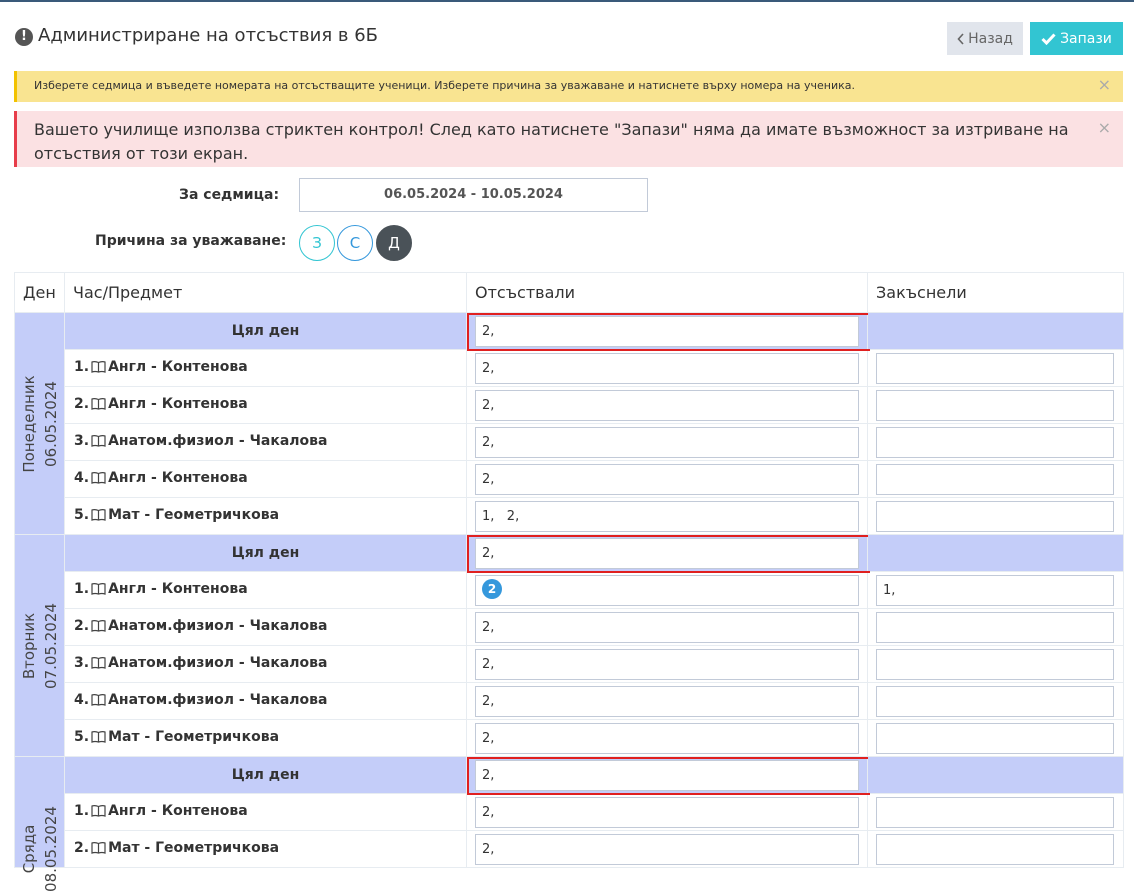  I want to click on day-label: Вторник 07.05.2024, so click(40, 646).